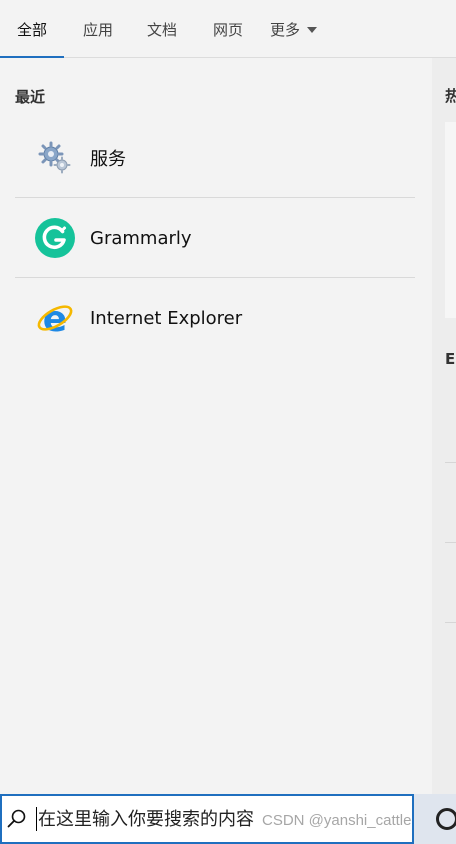 The height and width of the screenshot is (844, 456). I want to click on recent-item-label: Grammarly, so click(141, 238).